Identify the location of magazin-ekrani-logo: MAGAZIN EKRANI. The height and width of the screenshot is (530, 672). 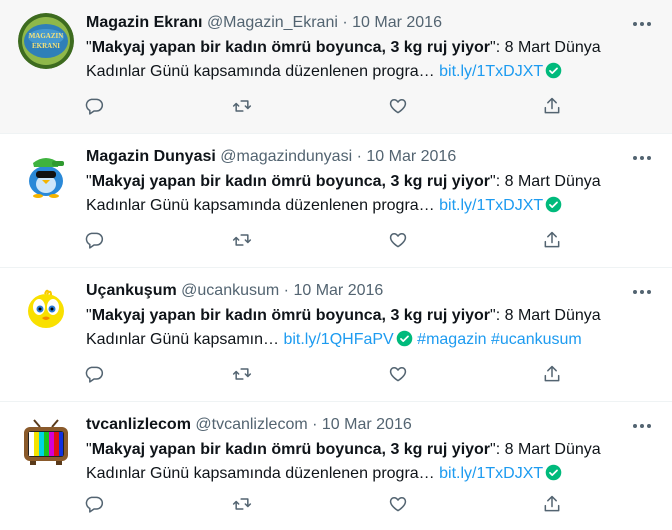
(46, 41).